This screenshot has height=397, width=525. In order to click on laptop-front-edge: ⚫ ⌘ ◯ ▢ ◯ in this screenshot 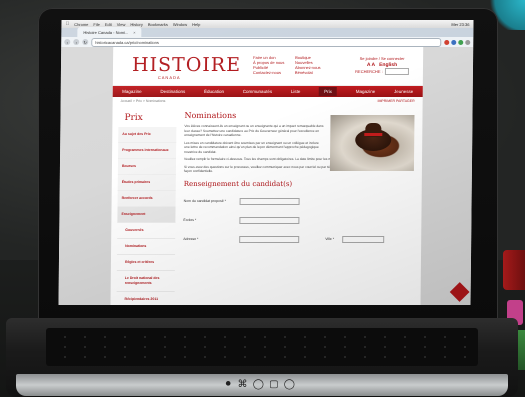, I will do `click(262, 385)`.